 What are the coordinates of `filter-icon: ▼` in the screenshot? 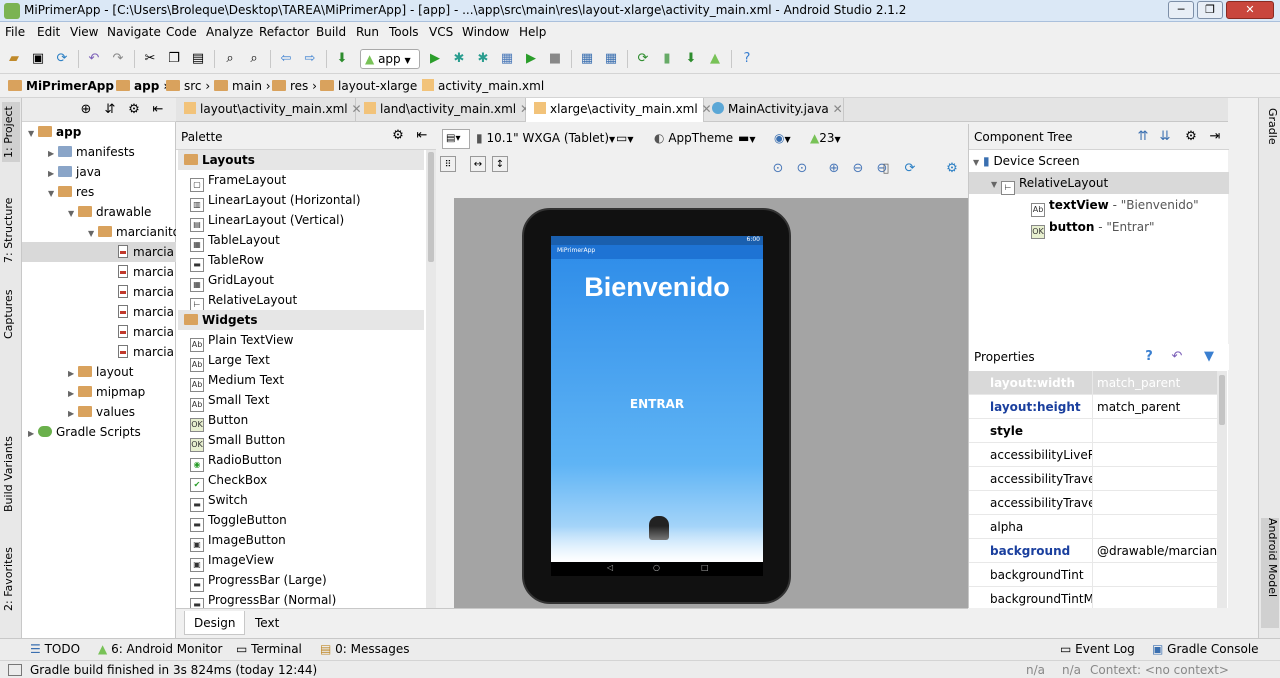 It's located at (1209, 357).